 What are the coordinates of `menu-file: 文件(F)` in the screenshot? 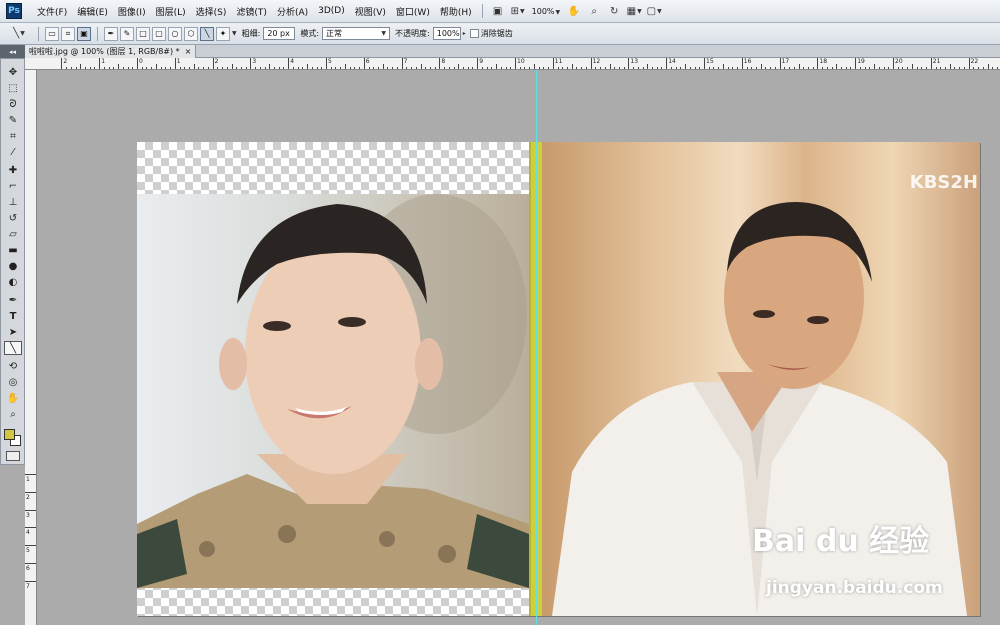 It's located at (52, 11).